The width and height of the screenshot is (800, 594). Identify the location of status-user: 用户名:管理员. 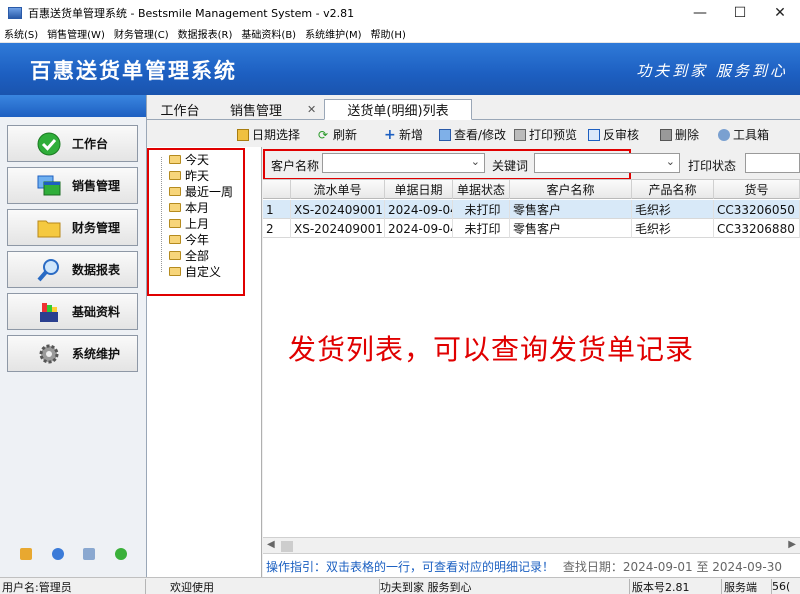
(74, 586).